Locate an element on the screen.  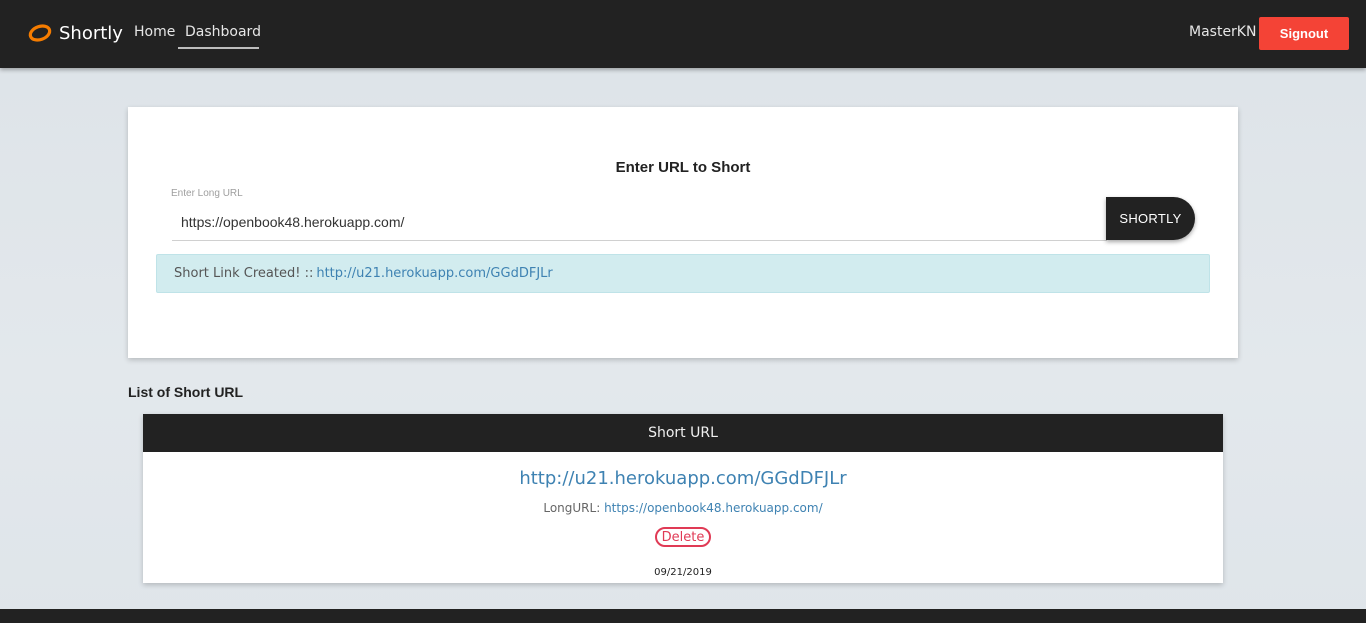
list-title: List of Short URL is located at coordinates (186, 392).